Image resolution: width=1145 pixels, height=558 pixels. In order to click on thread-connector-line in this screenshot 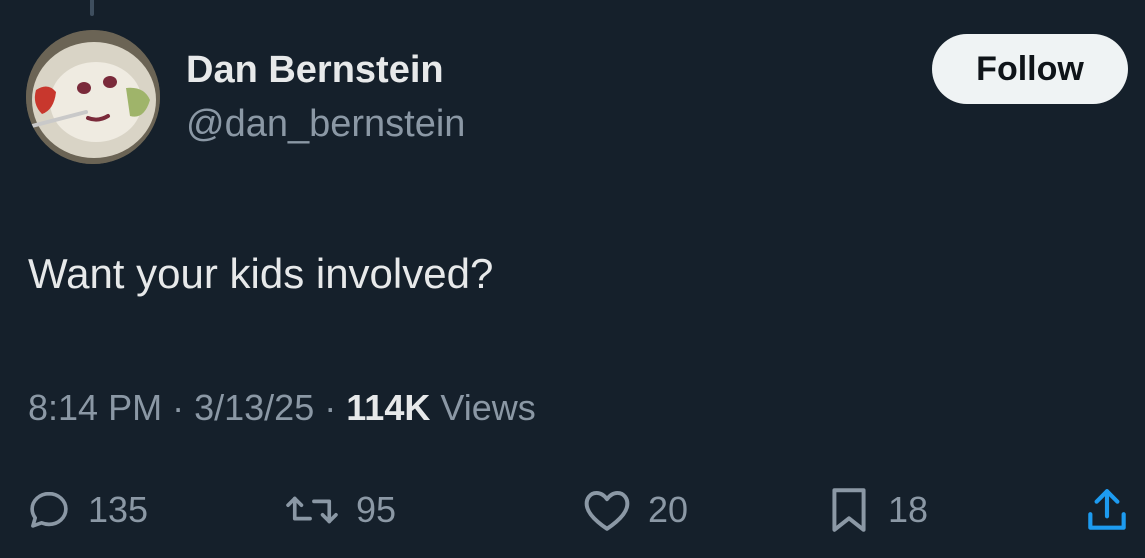, I will do `click(92, 8)`.